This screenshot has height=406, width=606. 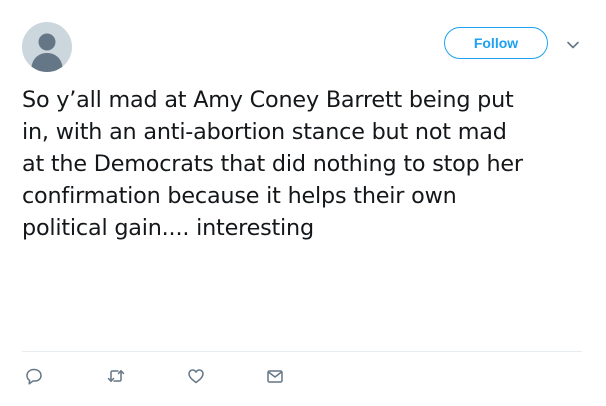 I want to click on default-profile-icon, so click(x=47, y=47).